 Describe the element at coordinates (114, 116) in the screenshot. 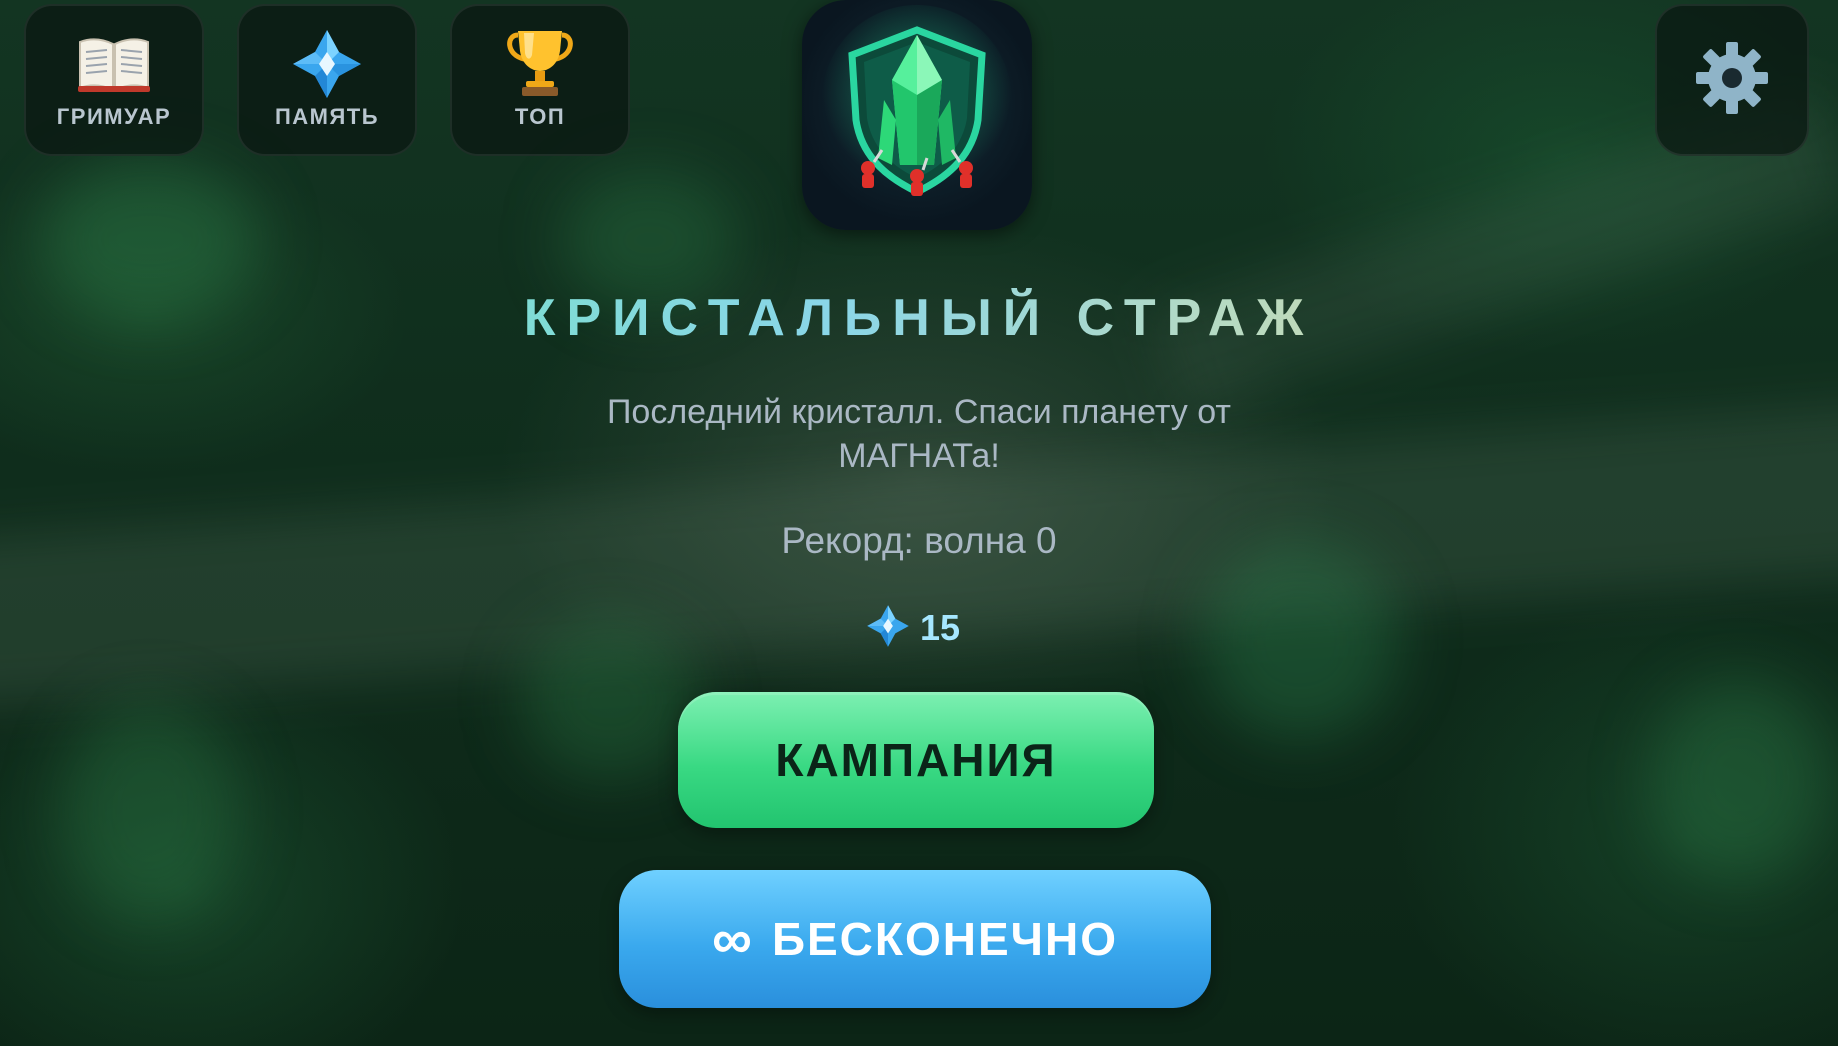

I see `grimoire-label: ГРИМУАР` at that location.